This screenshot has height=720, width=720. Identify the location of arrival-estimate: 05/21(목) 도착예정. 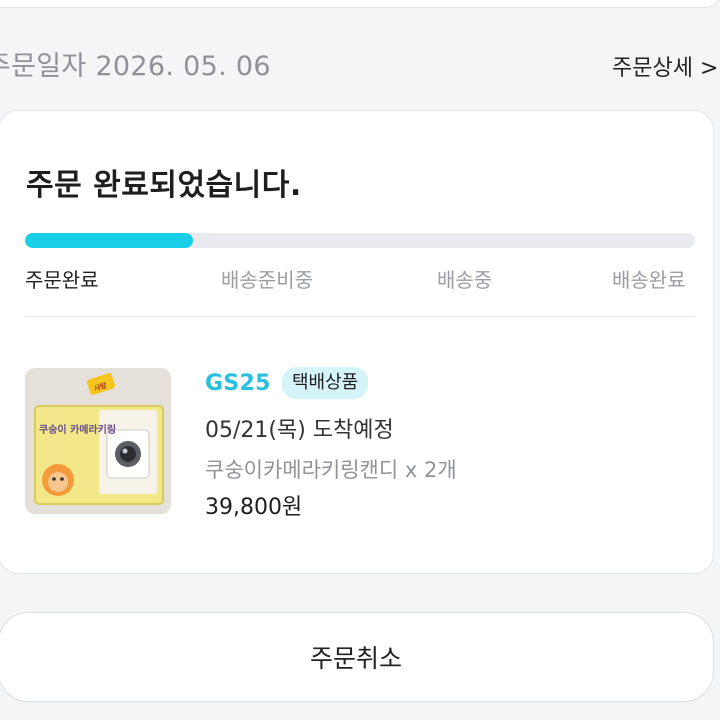
(299, 430).